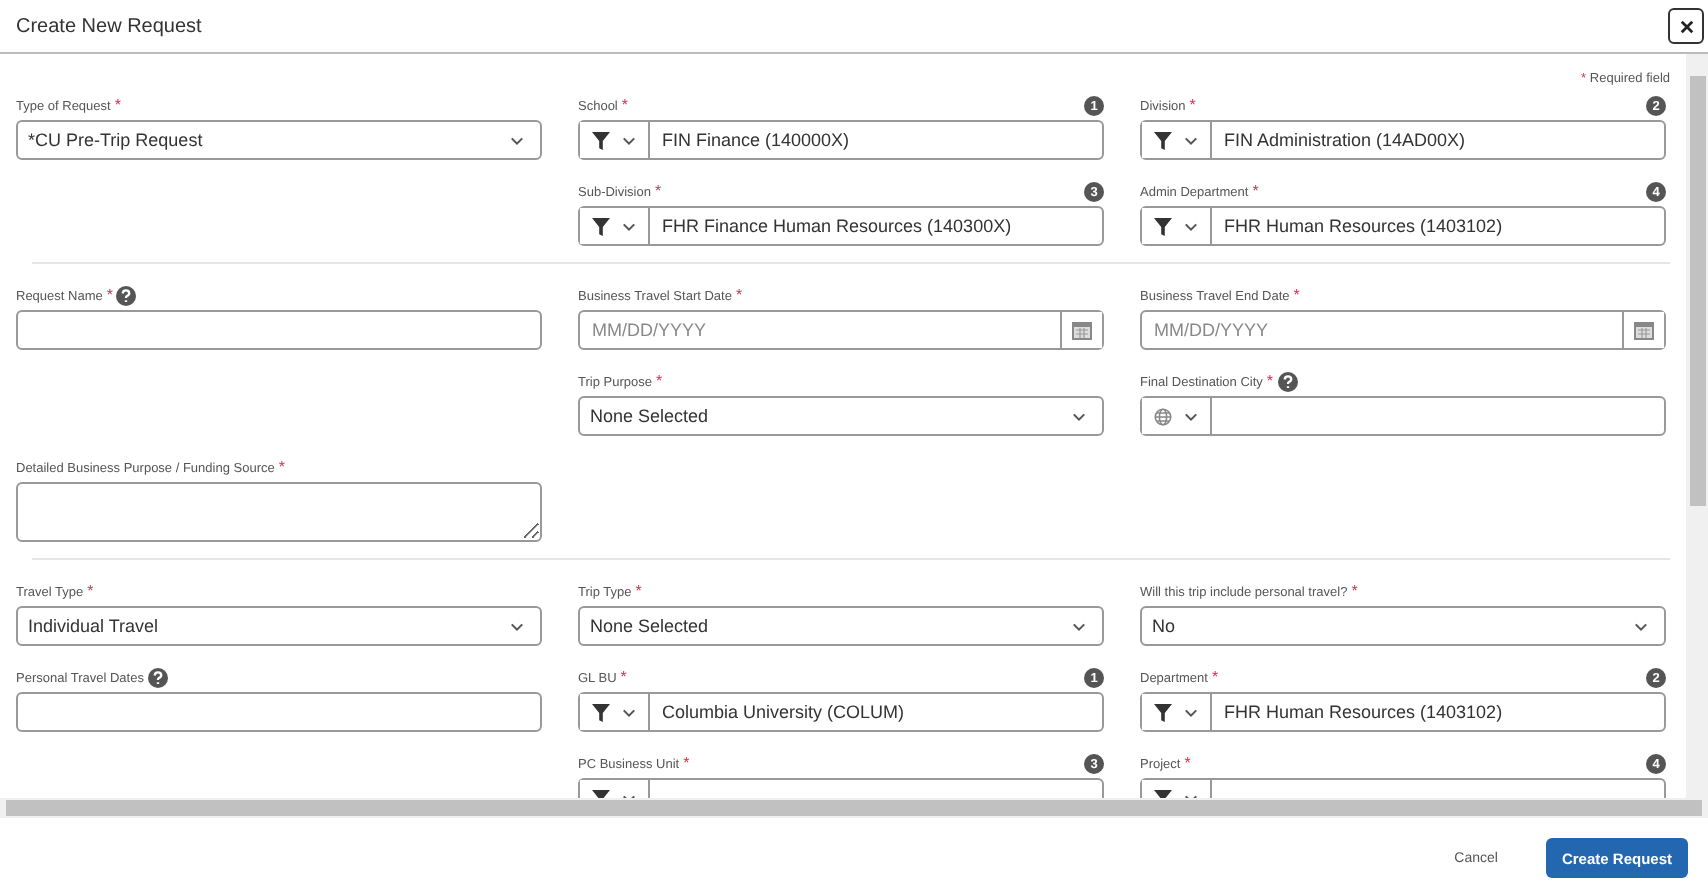 This screenshot has width=1708, height=896. Describe the element at coordinates (1403, 416) in the screenshot. I see `location-field` at that location.